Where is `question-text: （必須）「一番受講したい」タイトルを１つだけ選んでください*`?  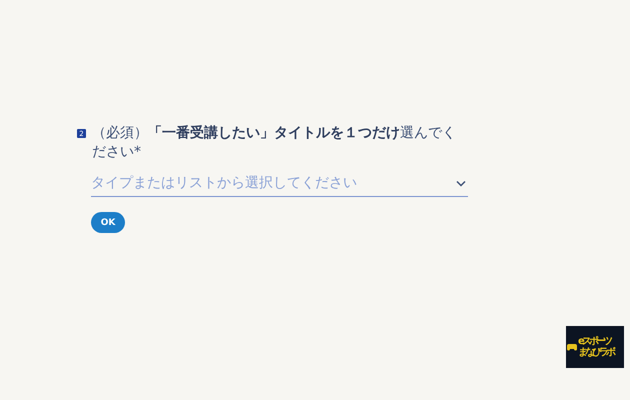 question-text: （必須）「一番受講したい」タイトルを１つだけ選んでください* is located at coordinates (274, 143).